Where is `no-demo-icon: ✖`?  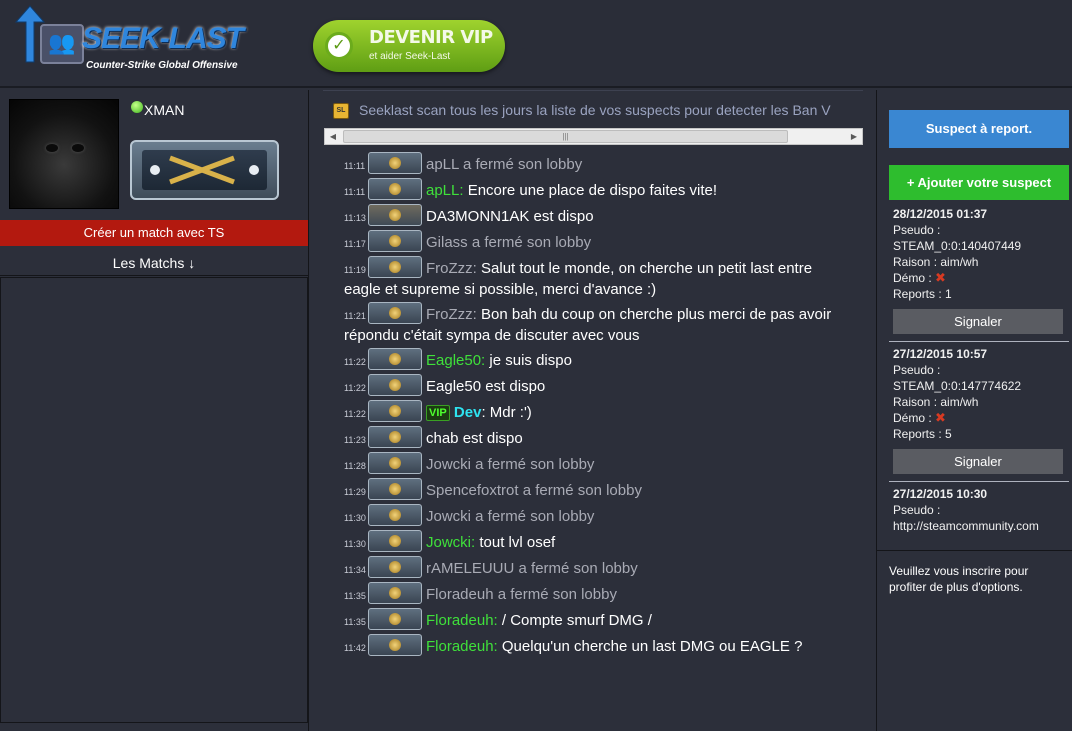
no-demo-icon: ✖ is located at coordinates (940, 277).